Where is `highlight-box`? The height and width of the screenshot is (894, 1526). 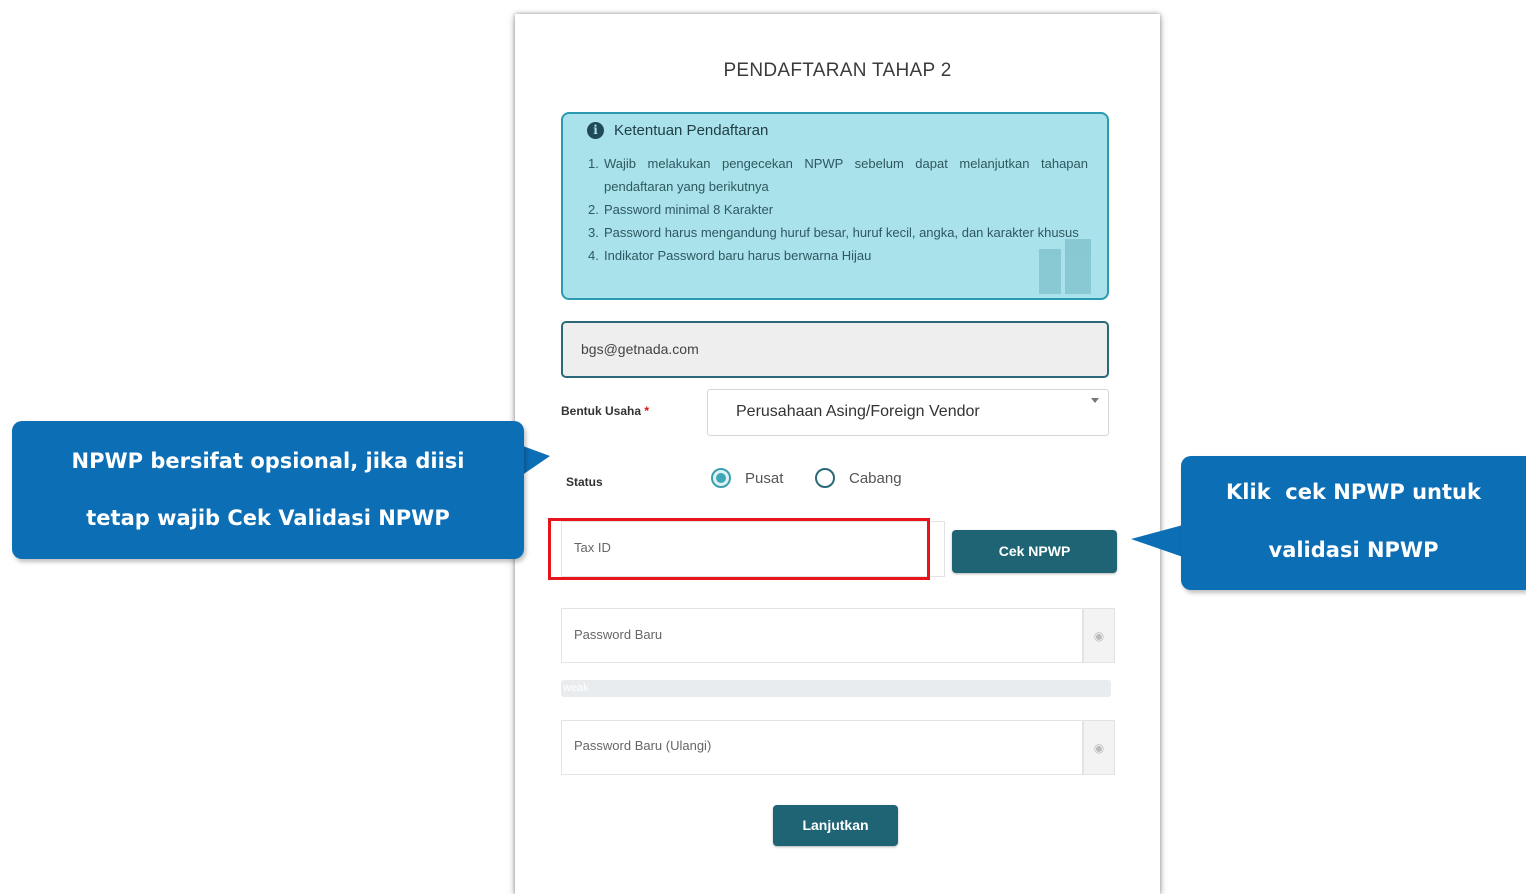 highlight-box is located at coordinates (739, 549).